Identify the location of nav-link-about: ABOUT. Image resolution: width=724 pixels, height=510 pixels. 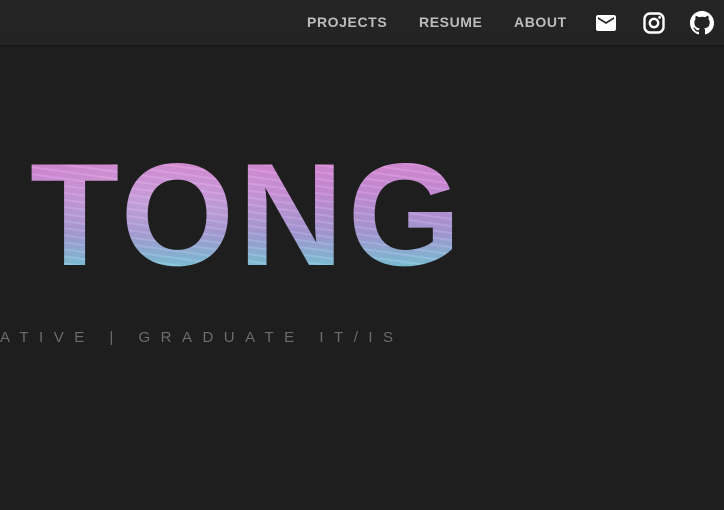
(540, 22).